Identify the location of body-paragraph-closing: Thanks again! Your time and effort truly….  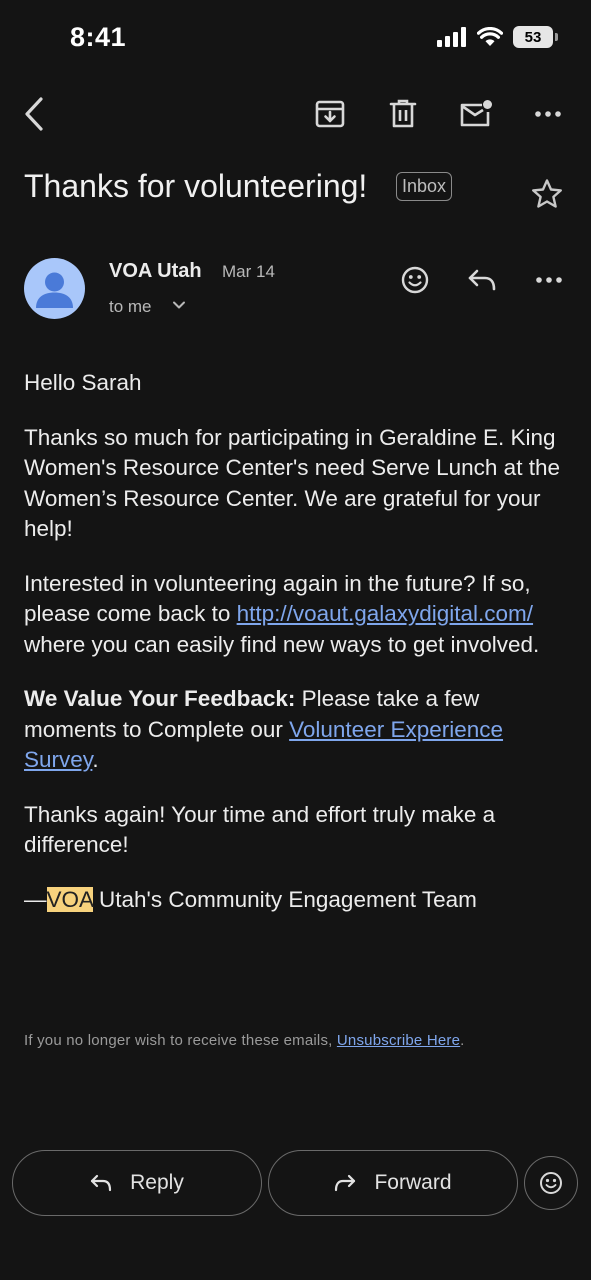
(260, 829).